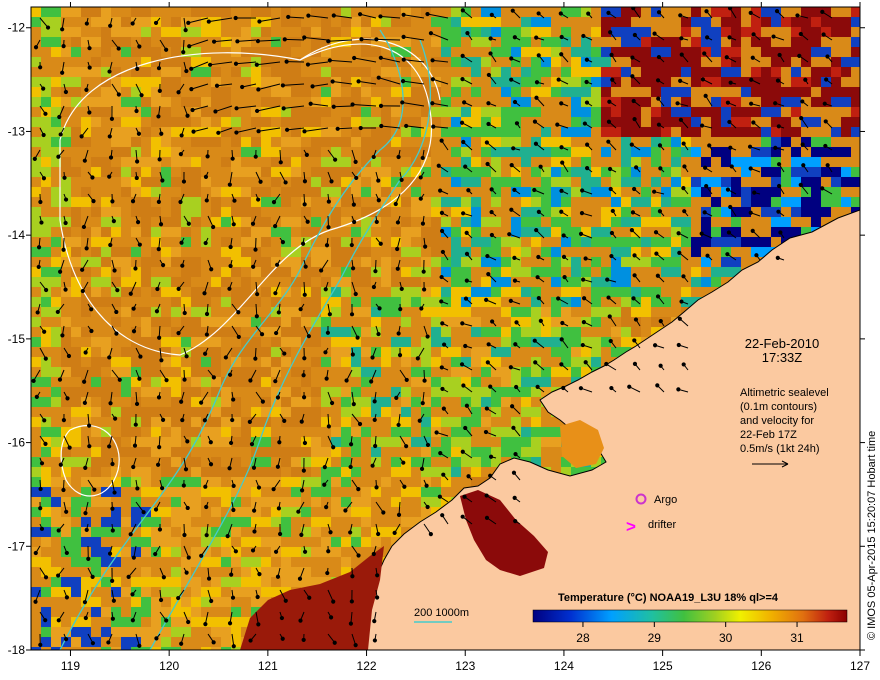  What do you see at coordinates (17, 339) in the screenshot?
I see `y-tick-label: -15` at bounding box center [17, 339].